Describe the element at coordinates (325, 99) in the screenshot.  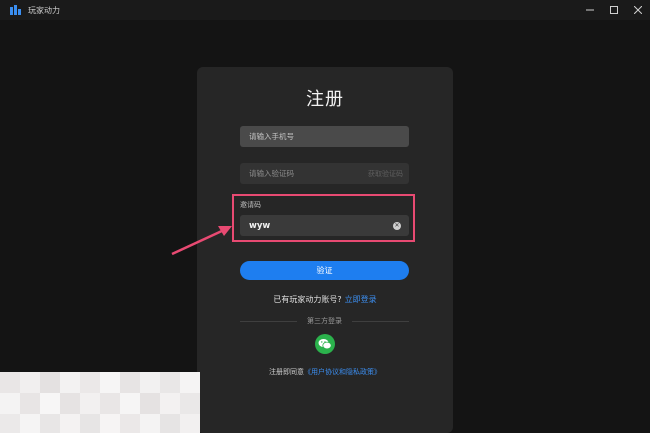
I see `page-title: 注册` at that location.